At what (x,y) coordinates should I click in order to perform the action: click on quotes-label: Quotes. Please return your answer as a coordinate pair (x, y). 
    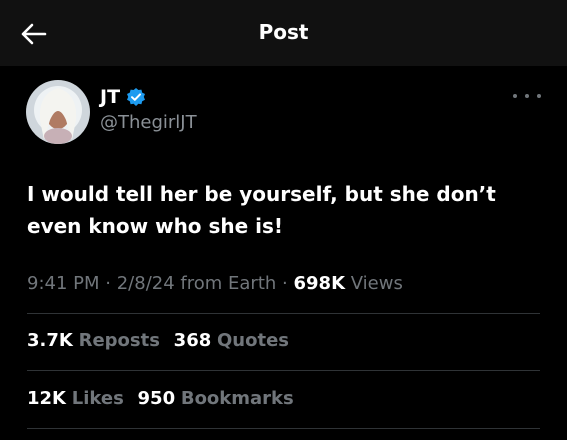
    Looking at the image, I should click on (252, 340).